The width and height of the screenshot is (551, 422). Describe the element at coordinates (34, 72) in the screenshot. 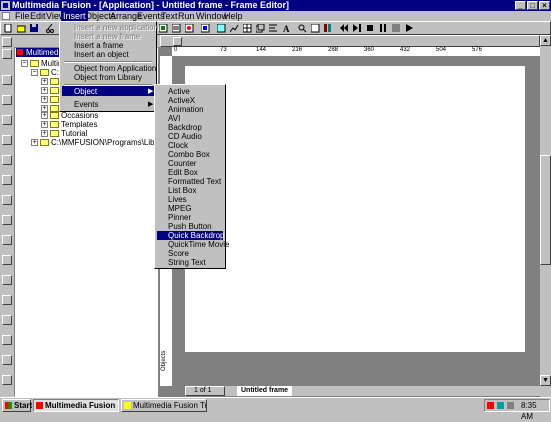

I see `tree-collapse-toggle: −` at that location.